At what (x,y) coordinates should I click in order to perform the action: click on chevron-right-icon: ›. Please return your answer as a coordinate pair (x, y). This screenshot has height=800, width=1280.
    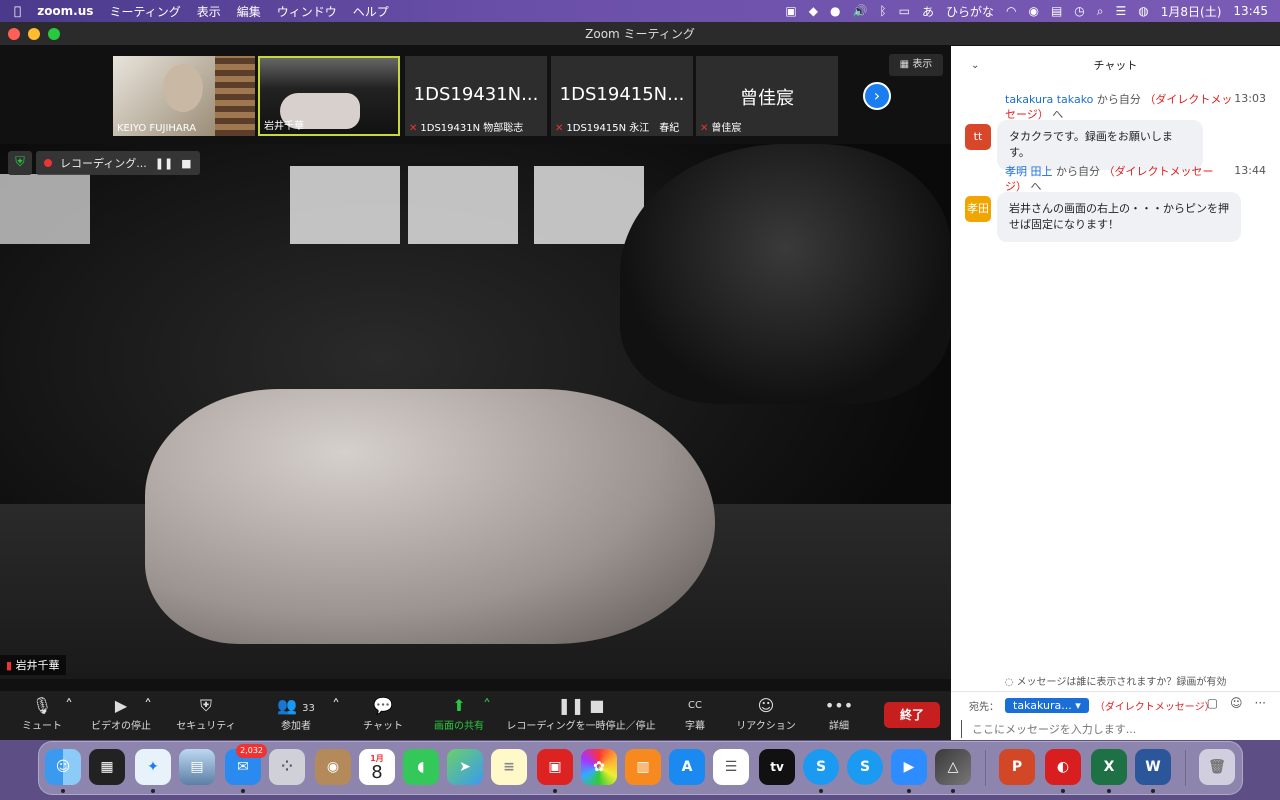
    Looking at the image, I should click on (877, 95).